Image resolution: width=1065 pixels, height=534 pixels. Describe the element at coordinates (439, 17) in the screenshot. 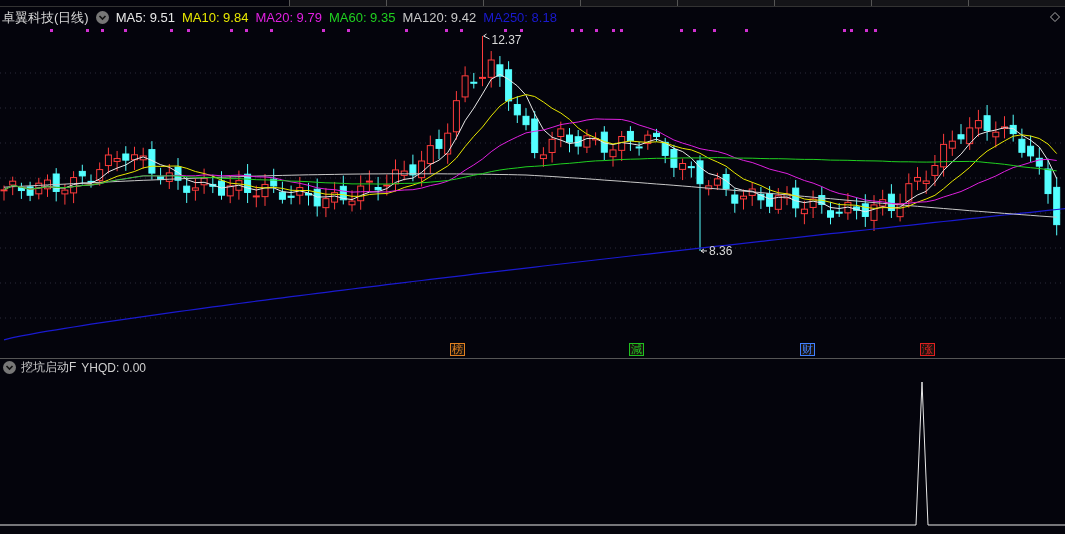

I see `moving-average-value: MA120: 9.42` at that location.